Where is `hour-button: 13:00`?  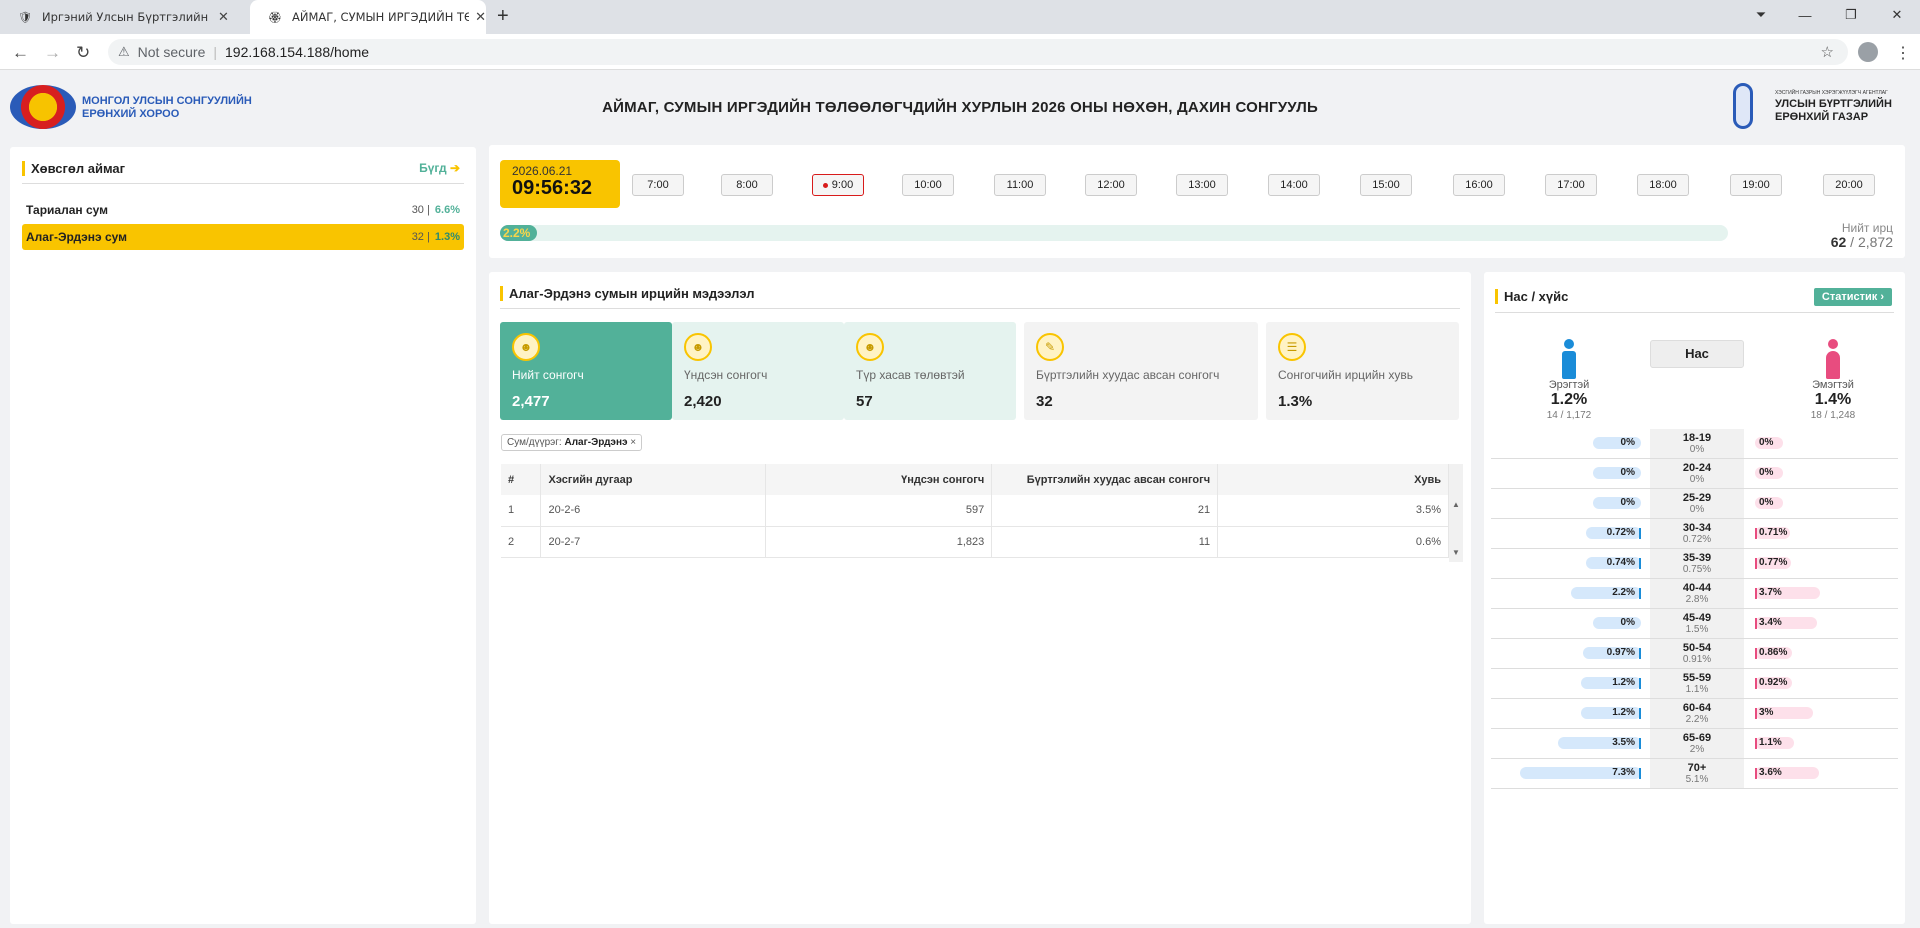
hour-button: 13:00 is located at coordinates (1202, 185).